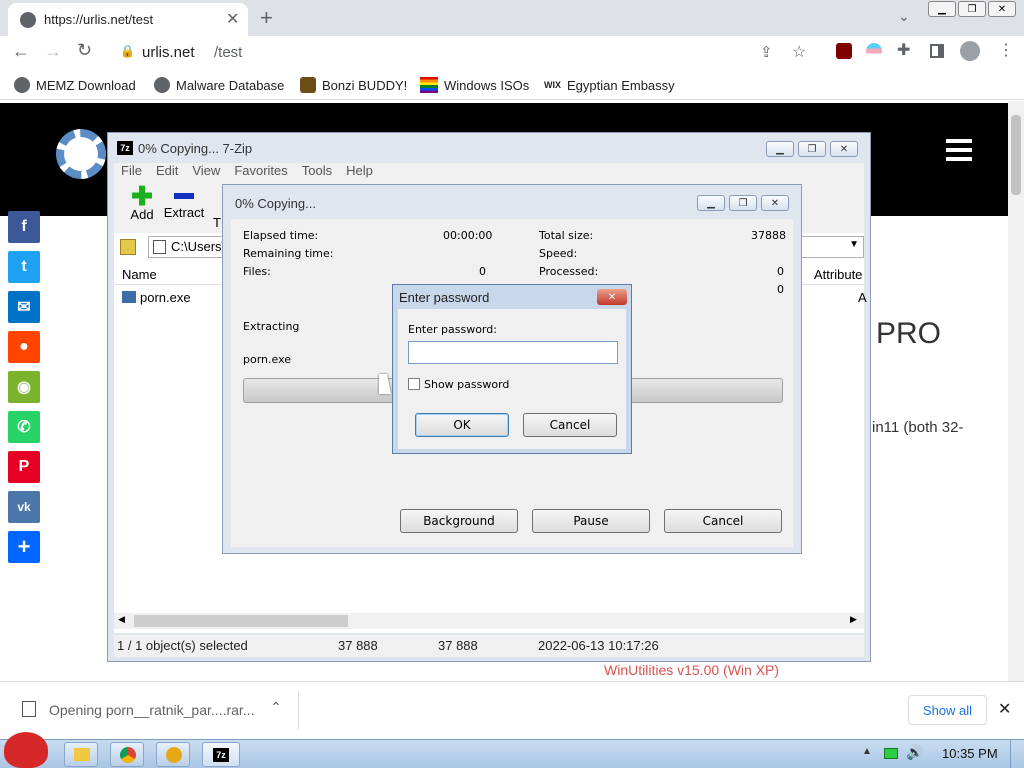 The height and width of the screenshot is (768, 1024). Describe the element at coordinates (838, 274) in the screenshot. I see `column-attributes: Attribute` at that location.